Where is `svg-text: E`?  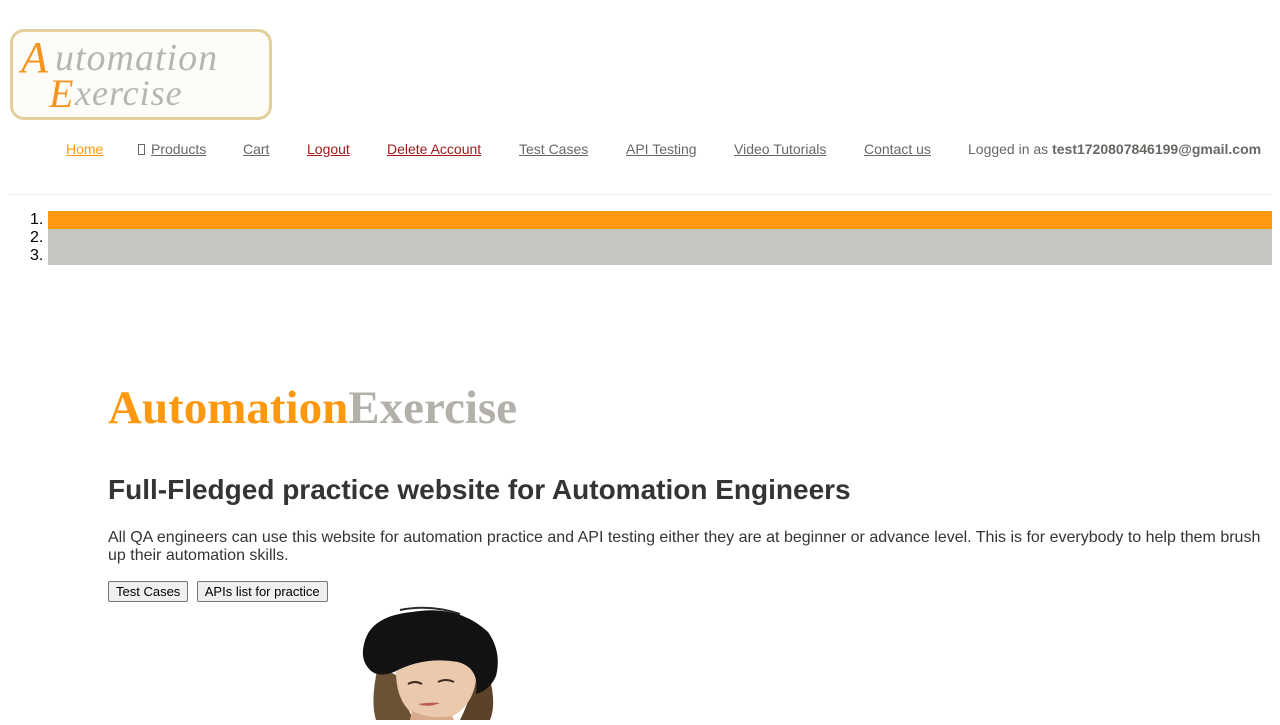
svg-text: E is located at coordinates (60, 93).